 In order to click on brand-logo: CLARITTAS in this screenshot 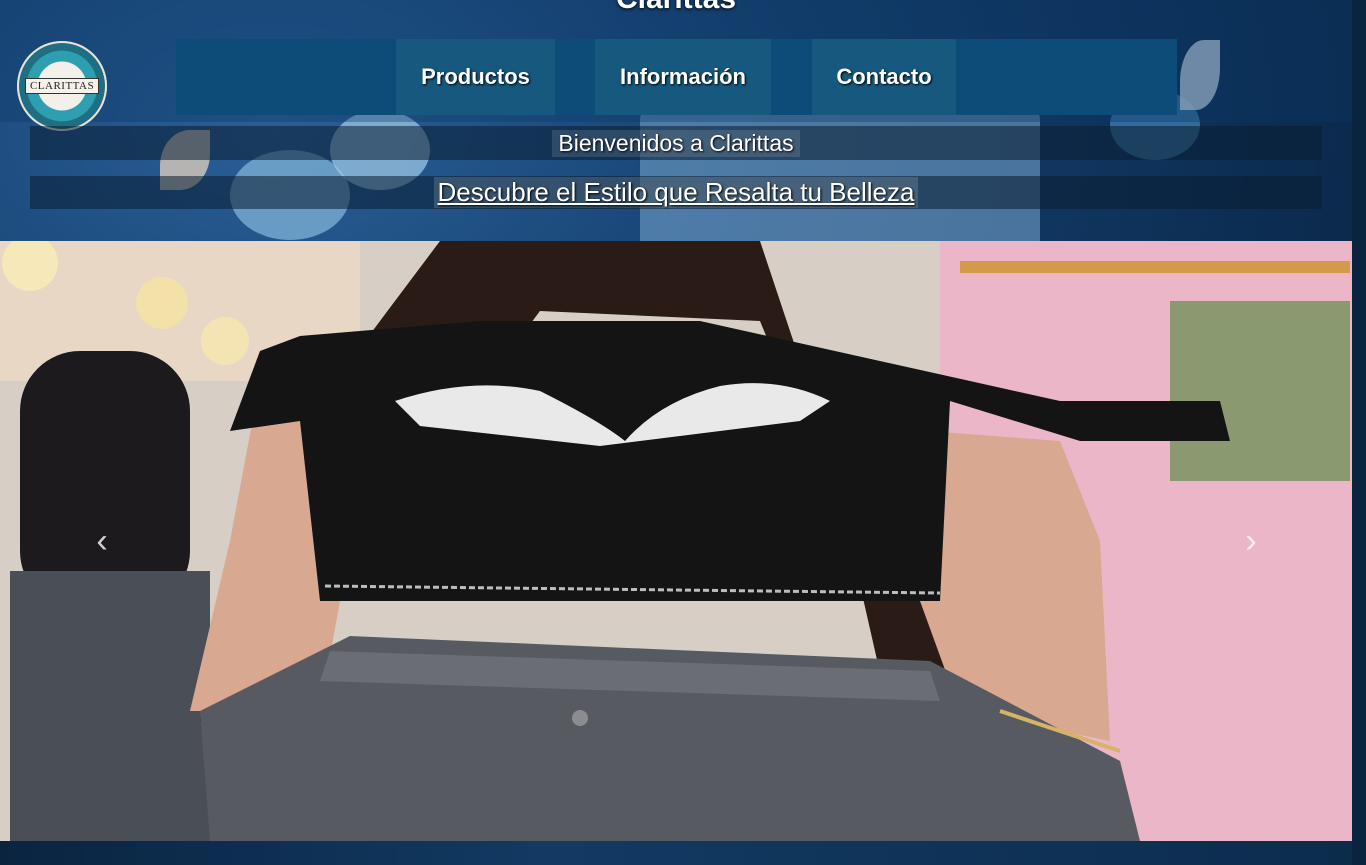, I will do `click(62, 86)`.